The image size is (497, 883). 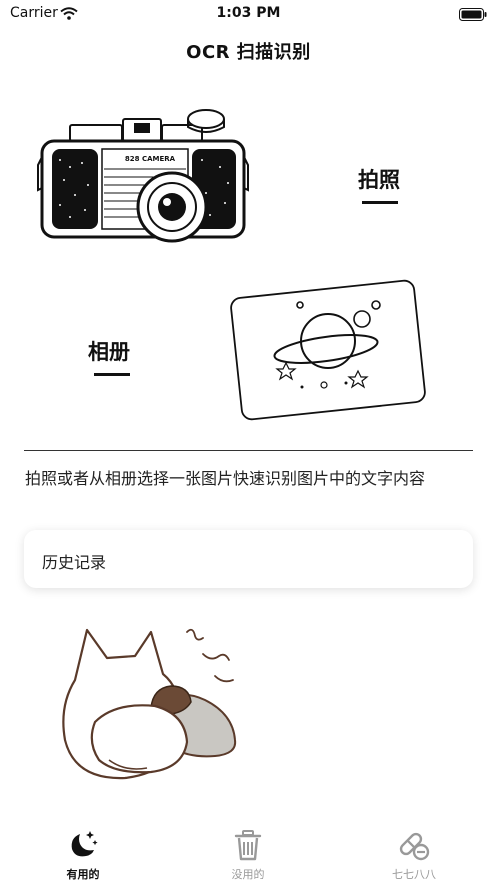 What do you see at coordinates (248, 52) in the screenshot?
I see `page-title: OCR 扫描识别` at bounding box center [248, 52].